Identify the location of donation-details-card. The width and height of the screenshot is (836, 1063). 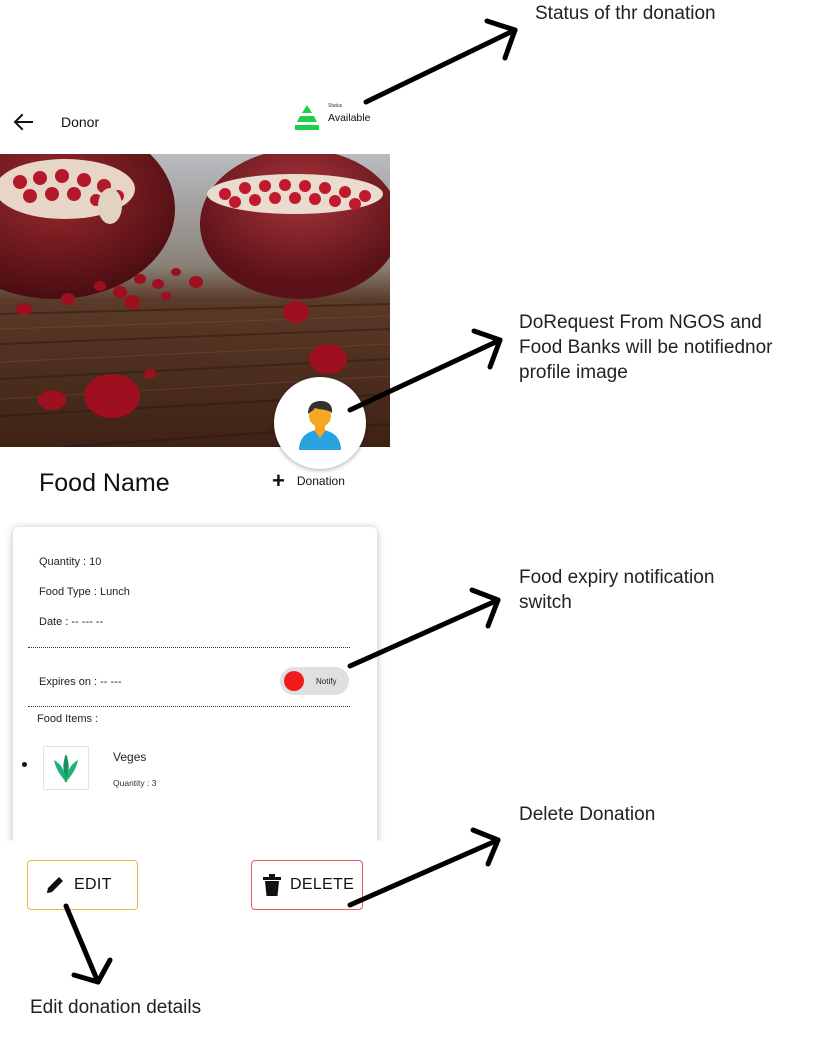
(195, 707).